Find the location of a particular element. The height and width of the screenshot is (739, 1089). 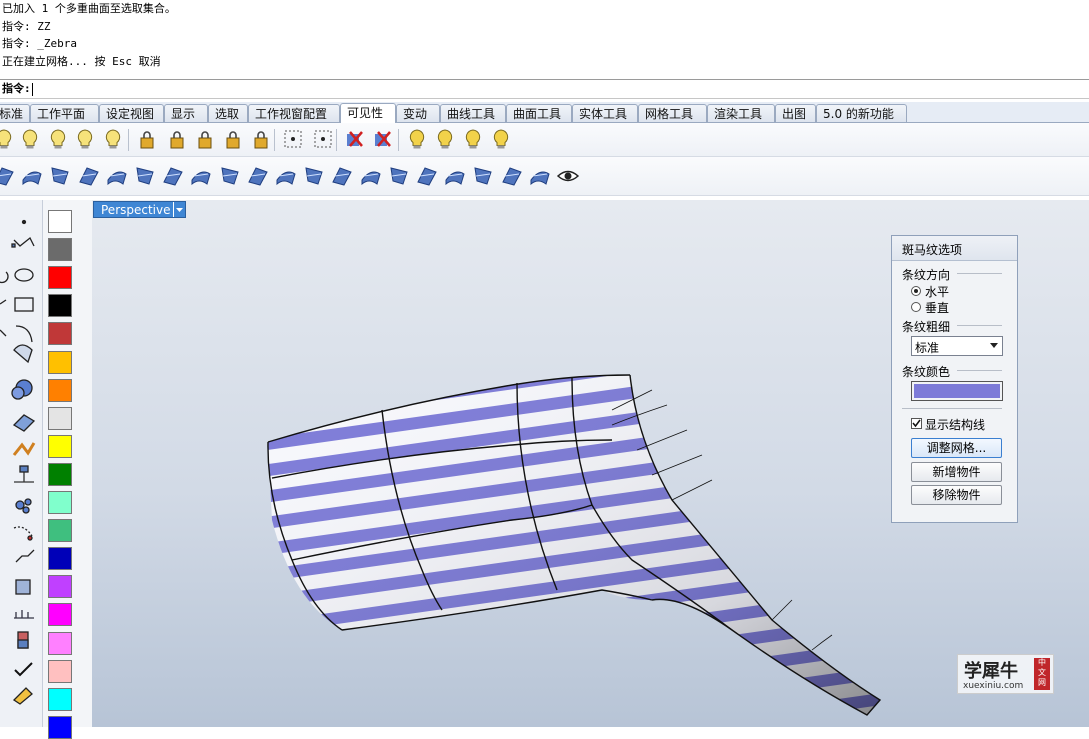

swap-hidden-icon is located at coordinates (113, 139).